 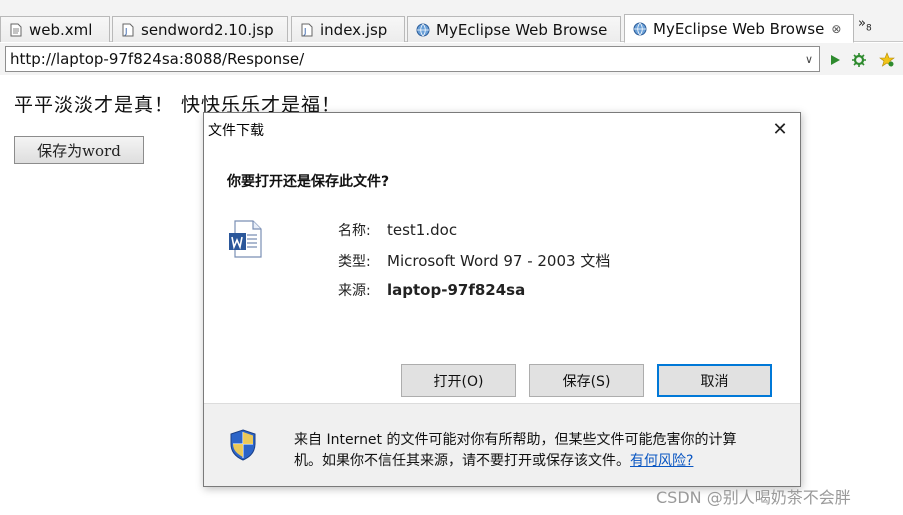 What do you see at coordinates (354, 262) in the screenshot?
I see `file-type-label: 类型:` at bounding box center [354, 262].